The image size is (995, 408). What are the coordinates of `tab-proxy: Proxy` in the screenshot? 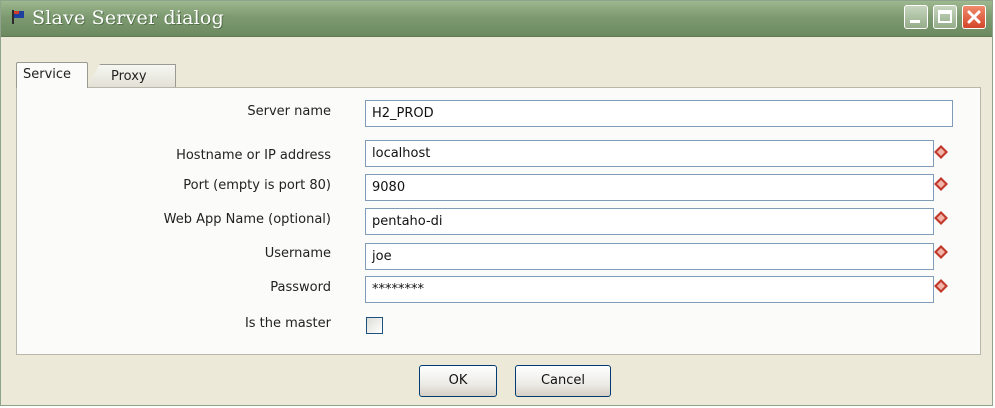 It's located at (131, 76).